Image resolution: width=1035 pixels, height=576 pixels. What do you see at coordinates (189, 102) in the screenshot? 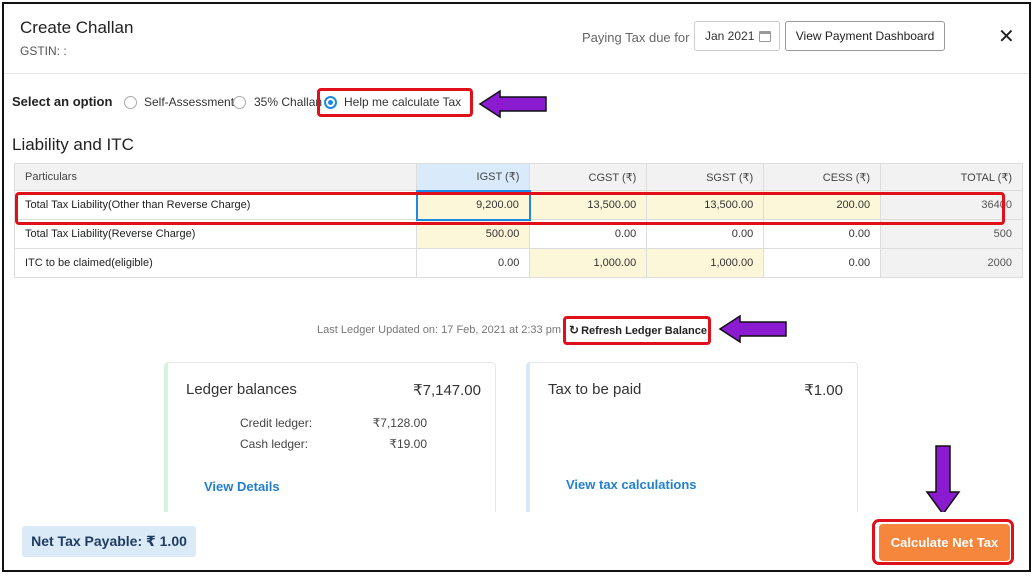
I see `radio-label-self-assessment: Self-Assessment` at bounding box center [189, 102].